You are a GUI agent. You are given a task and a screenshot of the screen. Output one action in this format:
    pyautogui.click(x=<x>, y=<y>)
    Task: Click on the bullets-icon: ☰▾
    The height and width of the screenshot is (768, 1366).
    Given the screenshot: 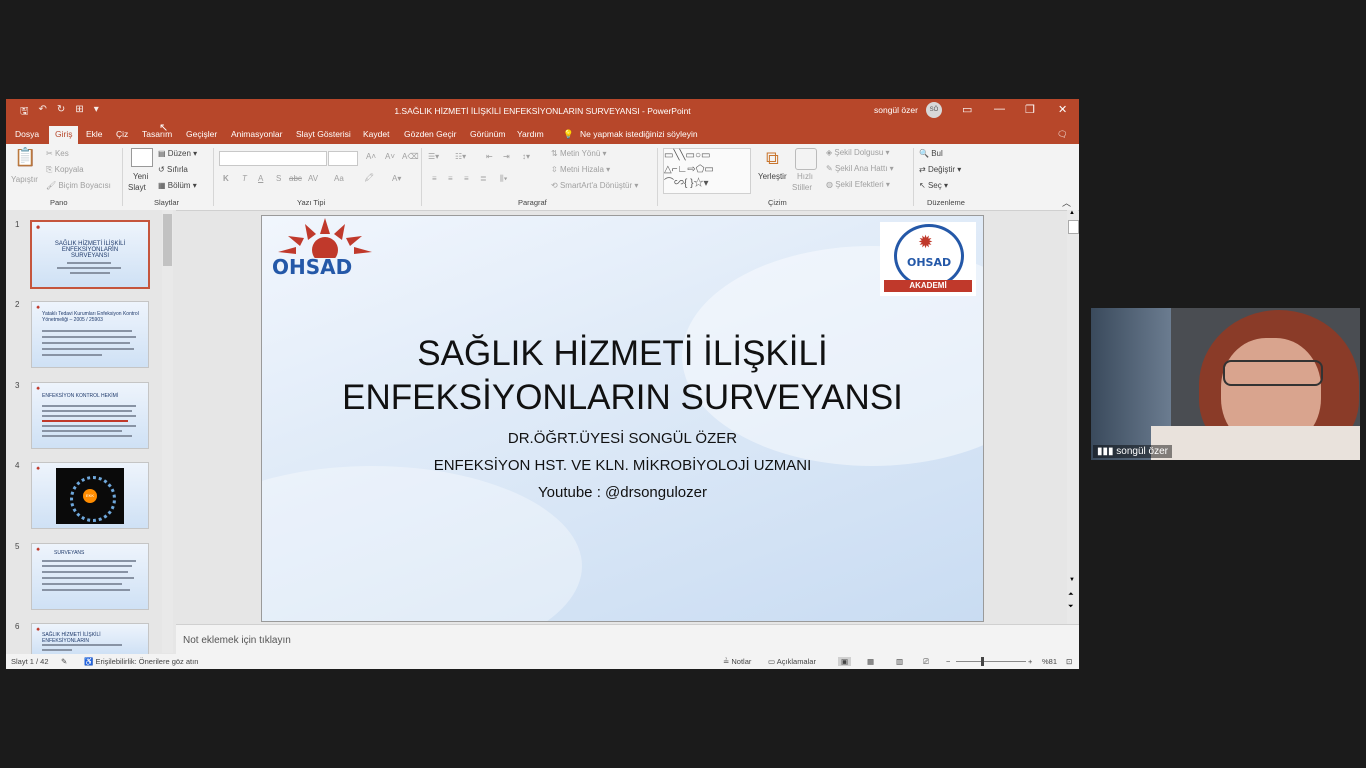 What is the action you would take?
    pyautogui.click(x=433, y=156)
    